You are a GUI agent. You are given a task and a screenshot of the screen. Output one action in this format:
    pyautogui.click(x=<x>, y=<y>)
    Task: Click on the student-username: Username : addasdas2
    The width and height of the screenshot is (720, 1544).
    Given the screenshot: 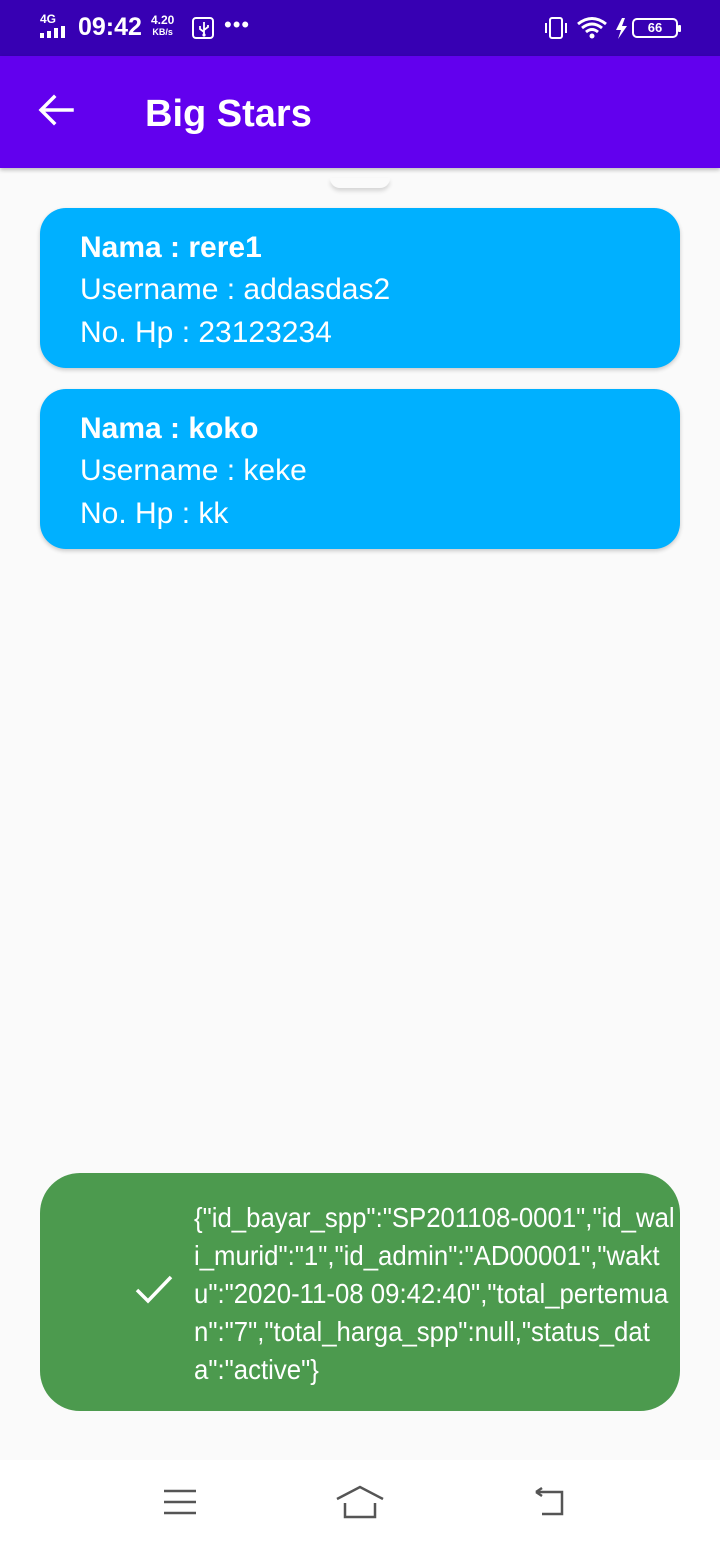 What is the action you would take?
    pyautogui.click(x=235, y=289)
    